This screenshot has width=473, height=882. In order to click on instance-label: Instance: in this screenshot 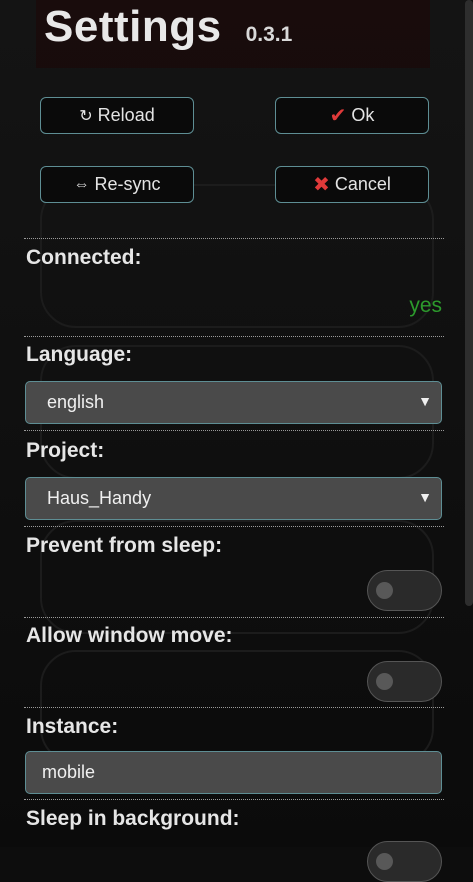, I will do `click(72, 726)`.